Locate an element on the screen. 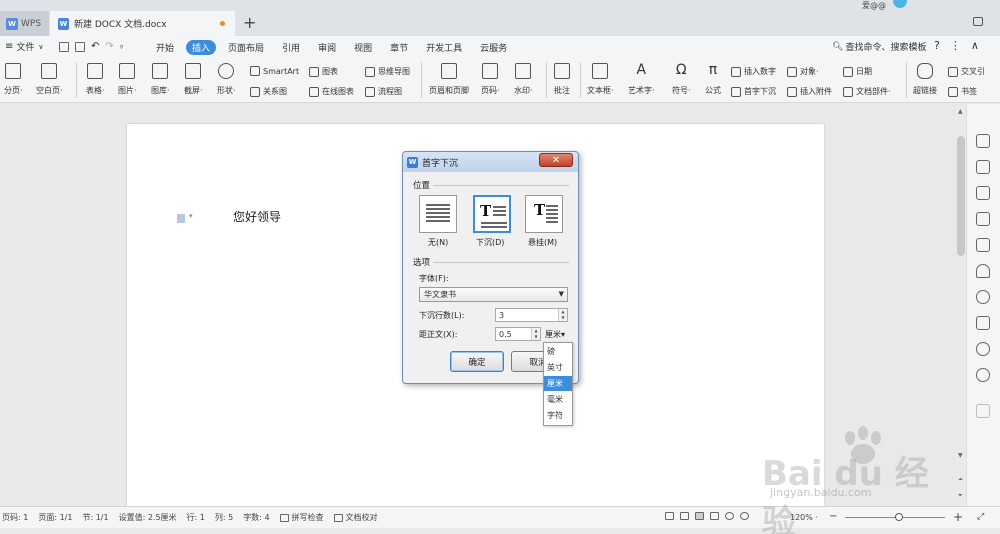 This screenshot has height=534, width=1000. table-button: 表格· is located at coordinates (95, 79).